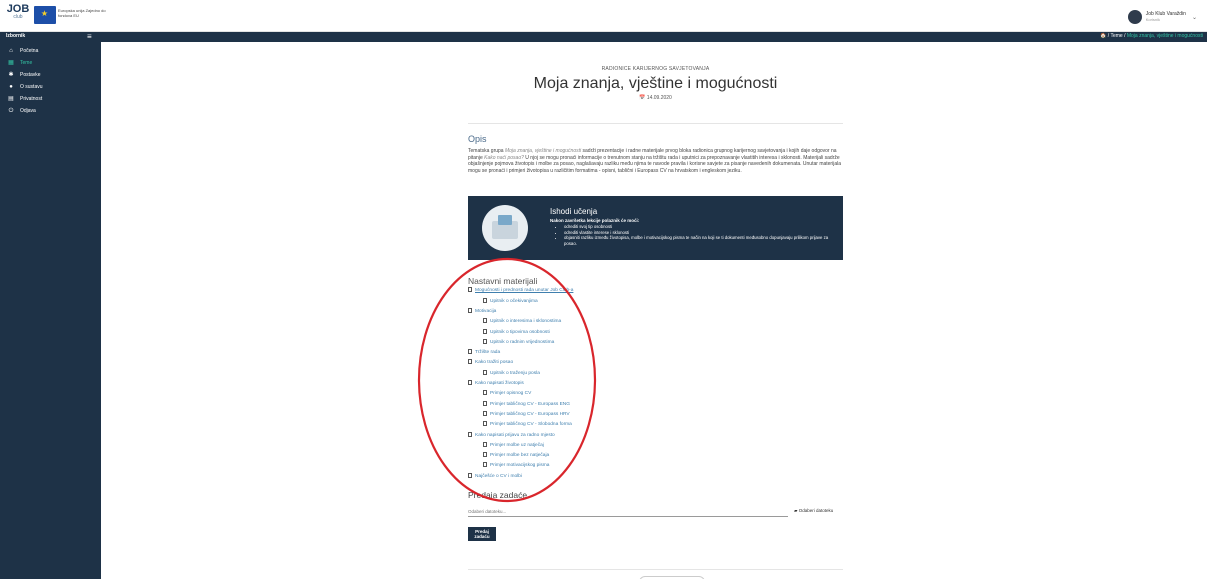 This screenshot has width=1207, height=579. What do you see at coordinates (655, 363) in the screenshot?
I see `material-item: Kako tražiti posao` at bounding box center [655, 363].